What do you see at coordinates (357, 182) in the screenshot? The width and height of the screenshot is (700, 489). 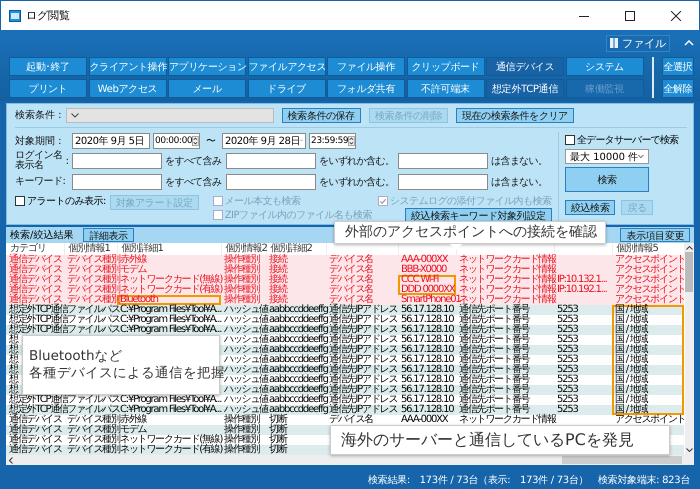 I see `field-label: をいずれか含む。` at bounding box center [357, 182].